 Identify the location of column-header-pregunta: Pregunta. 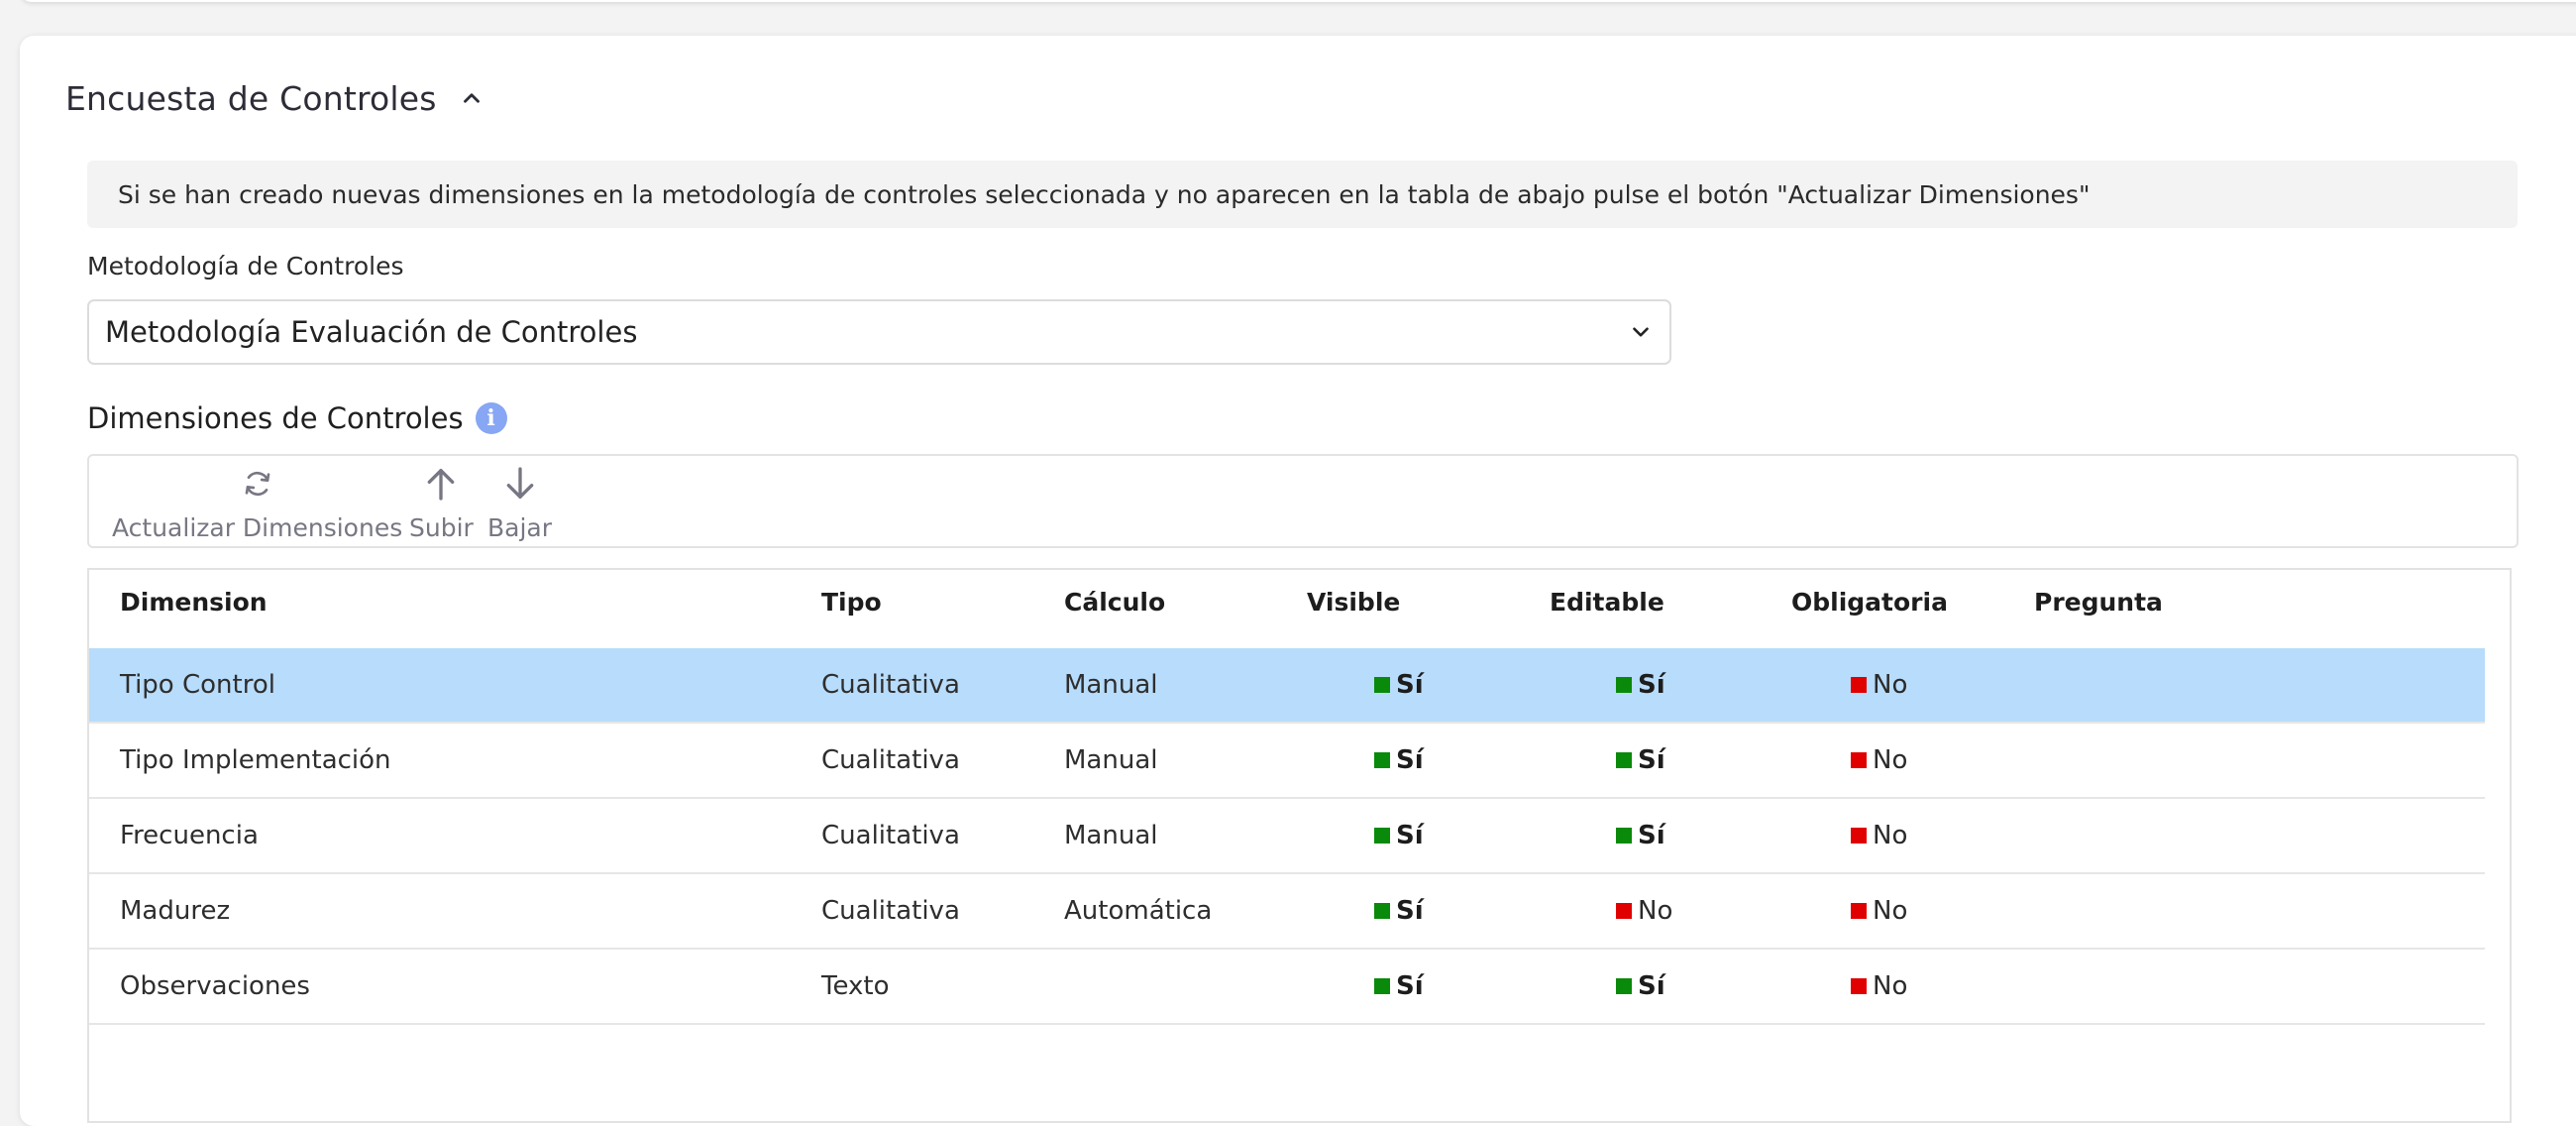
(2098, 602).